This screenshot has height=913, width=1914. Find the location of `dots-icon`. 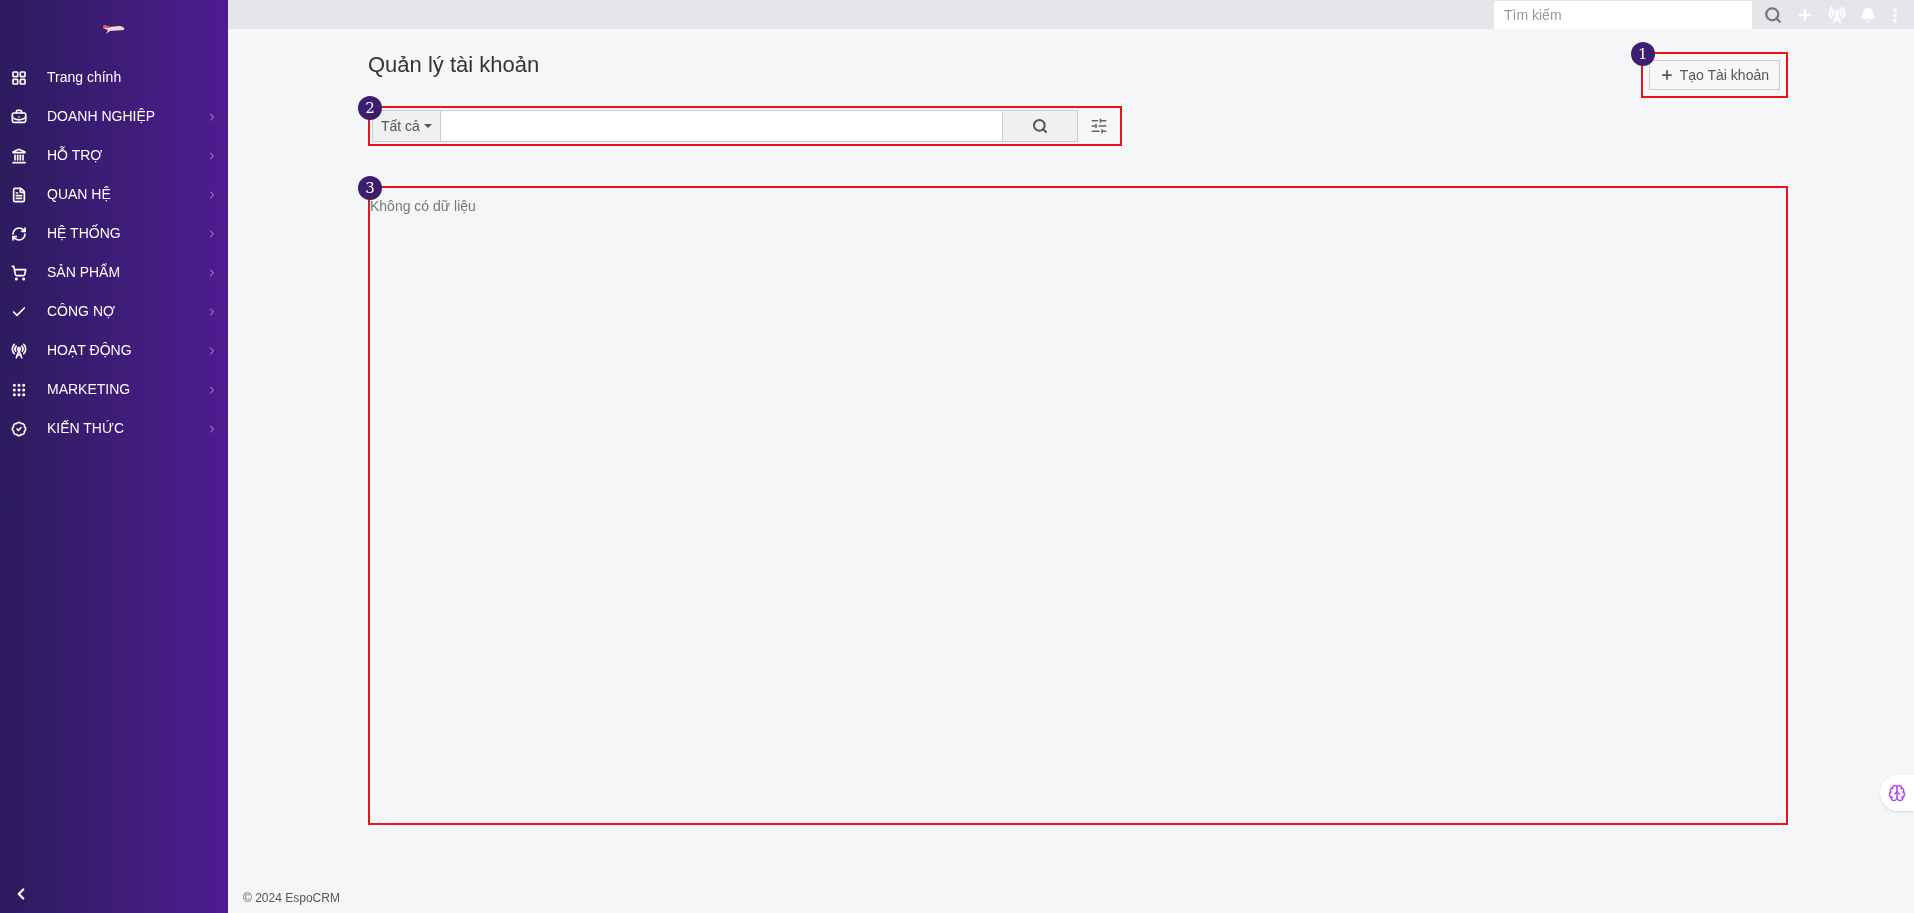

dots-icon is located at coordinates (19, 389).